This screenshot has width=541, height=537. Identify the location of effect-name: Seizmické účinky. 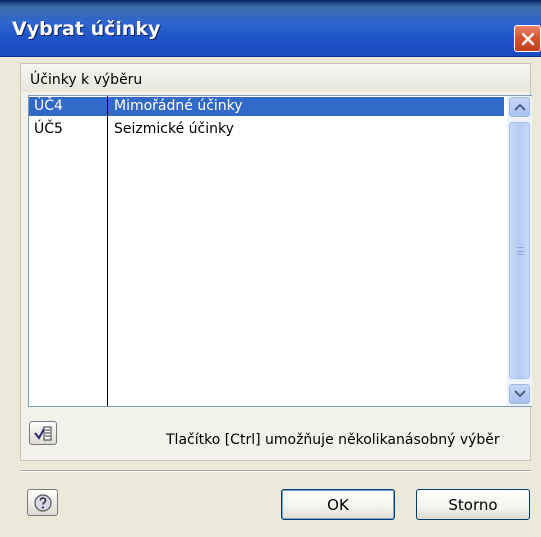
(174, 129).